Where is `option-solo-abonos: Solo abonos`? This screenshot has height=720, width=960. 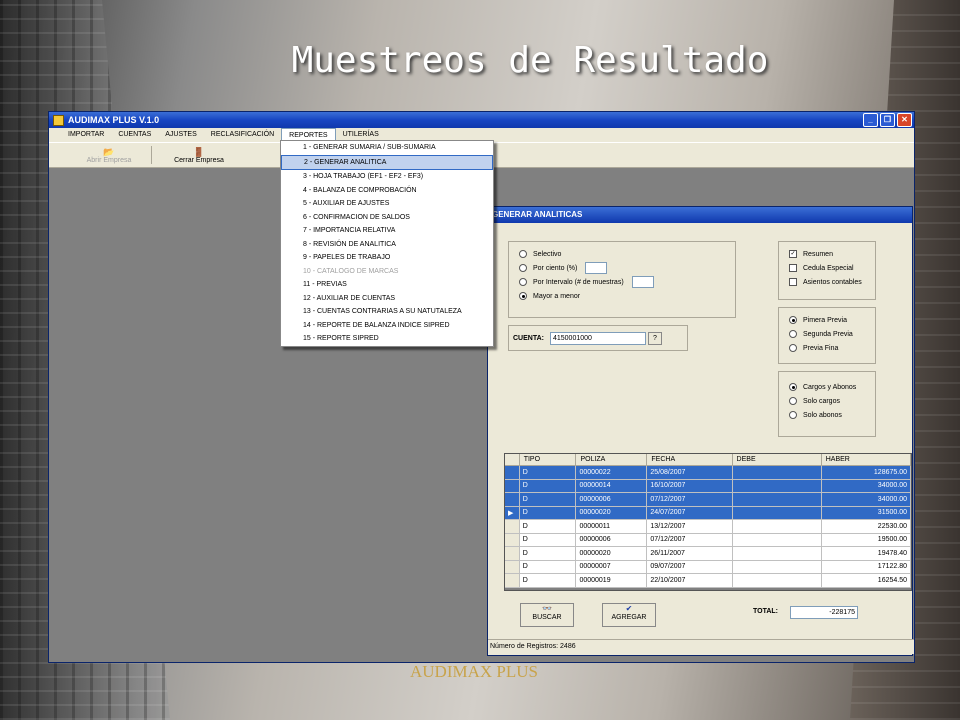 option-solo-abonos: Solo abonos is located at coordinates (827, 415).